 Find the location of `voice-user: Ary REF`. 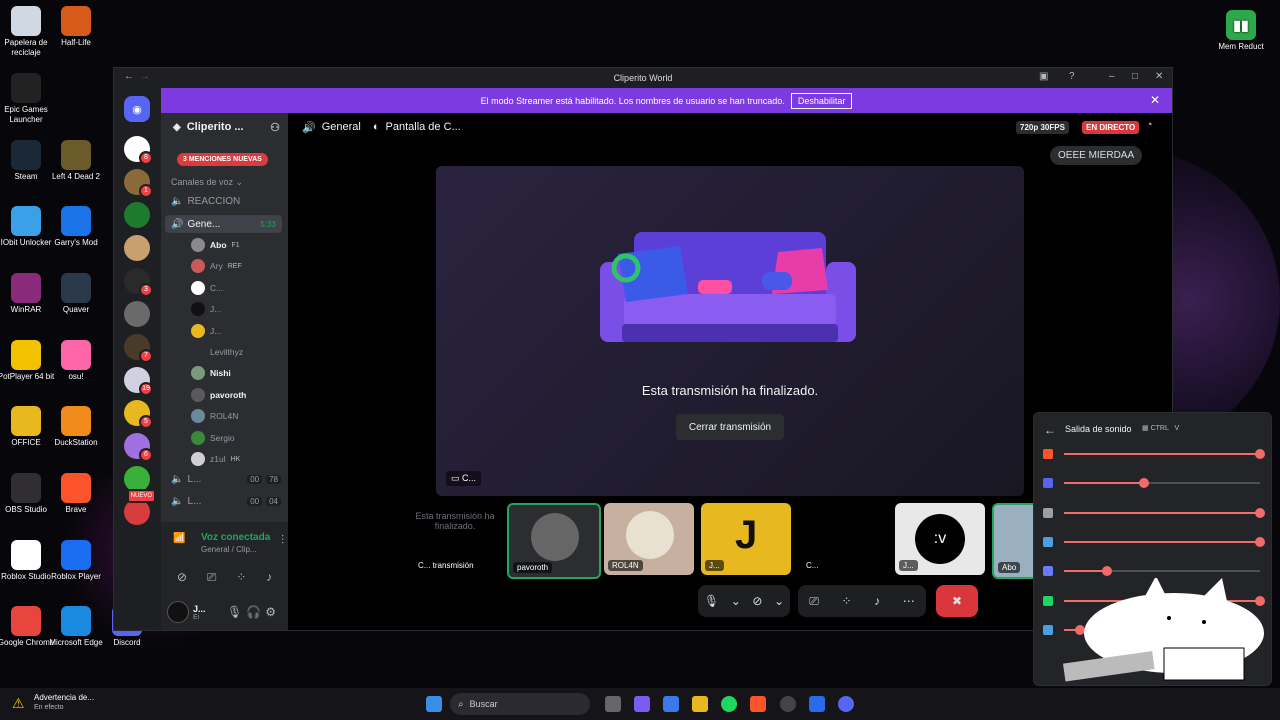

voice-user: Ary REF is located at coordinates (236, 266).